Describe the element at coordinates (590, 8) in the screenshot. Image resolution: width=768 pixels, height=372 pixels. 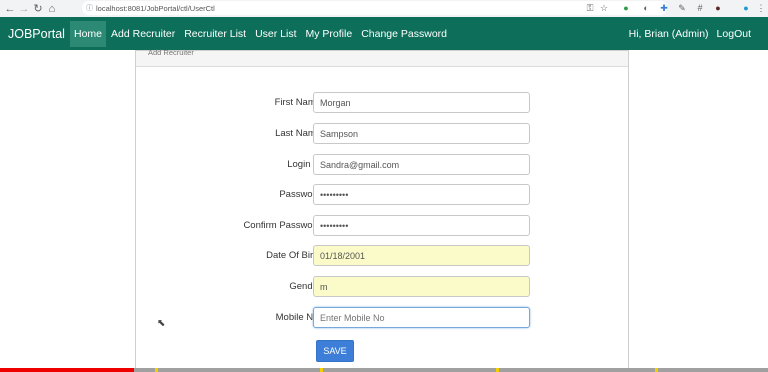
I see `key-icon: ⚿` at that location.